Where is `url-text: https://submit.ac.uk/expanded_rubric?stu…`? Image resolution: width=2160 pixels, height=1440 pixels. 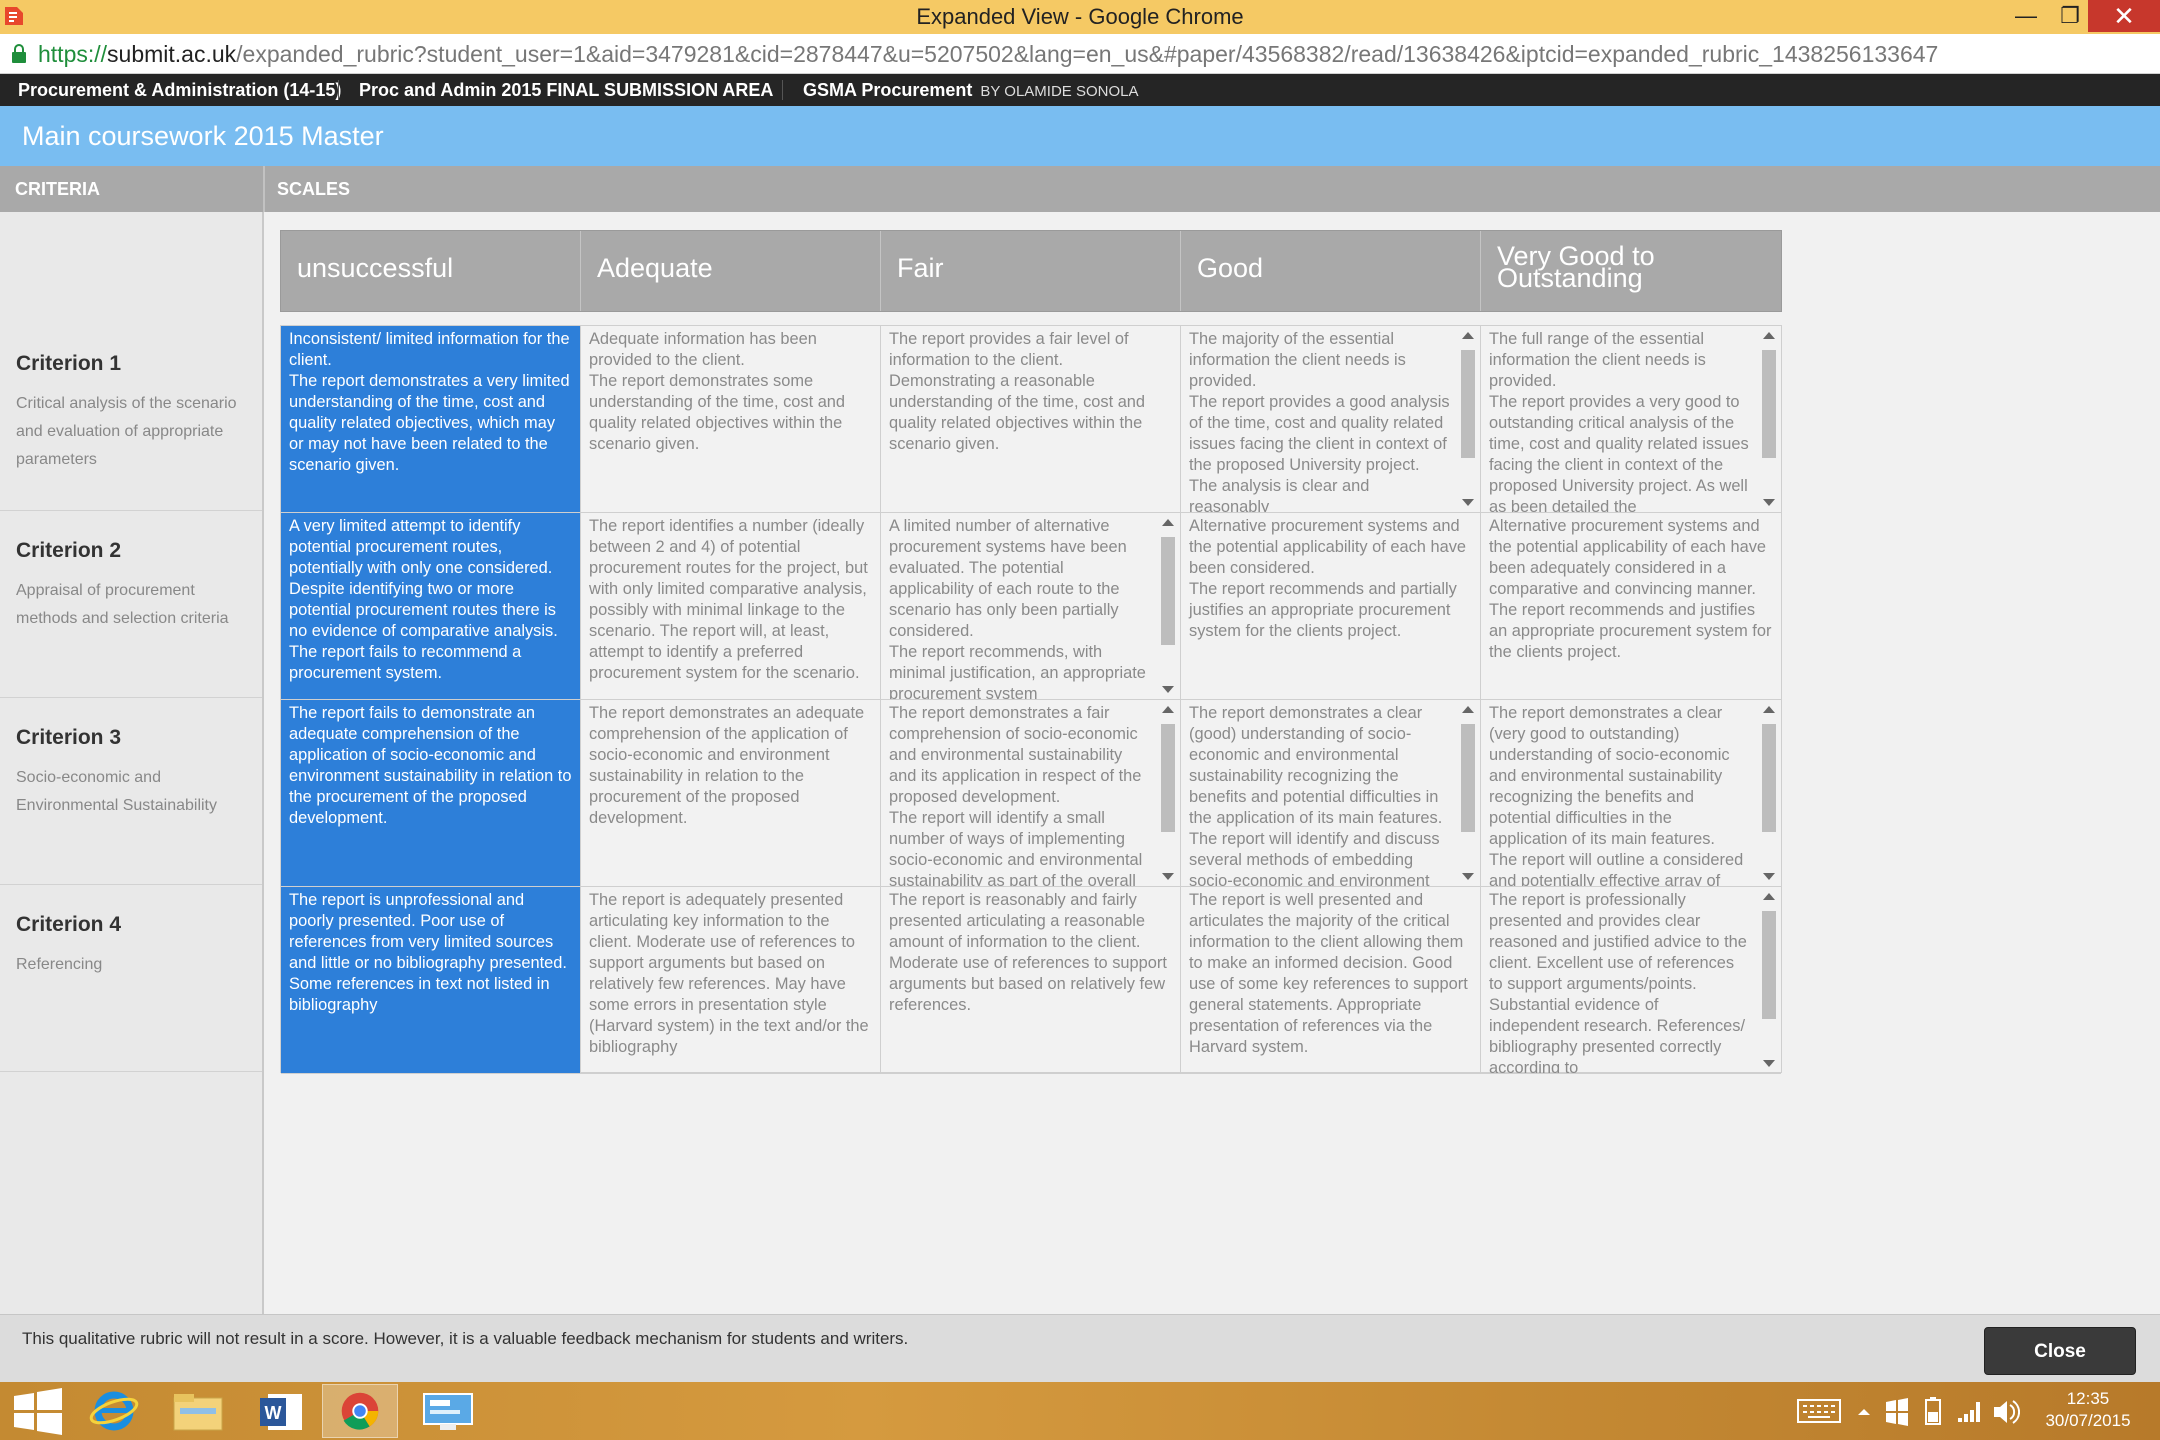 url-text: https://submit.ac.uk/expanded_rubric?stu… is located at coordinates (988, 54).